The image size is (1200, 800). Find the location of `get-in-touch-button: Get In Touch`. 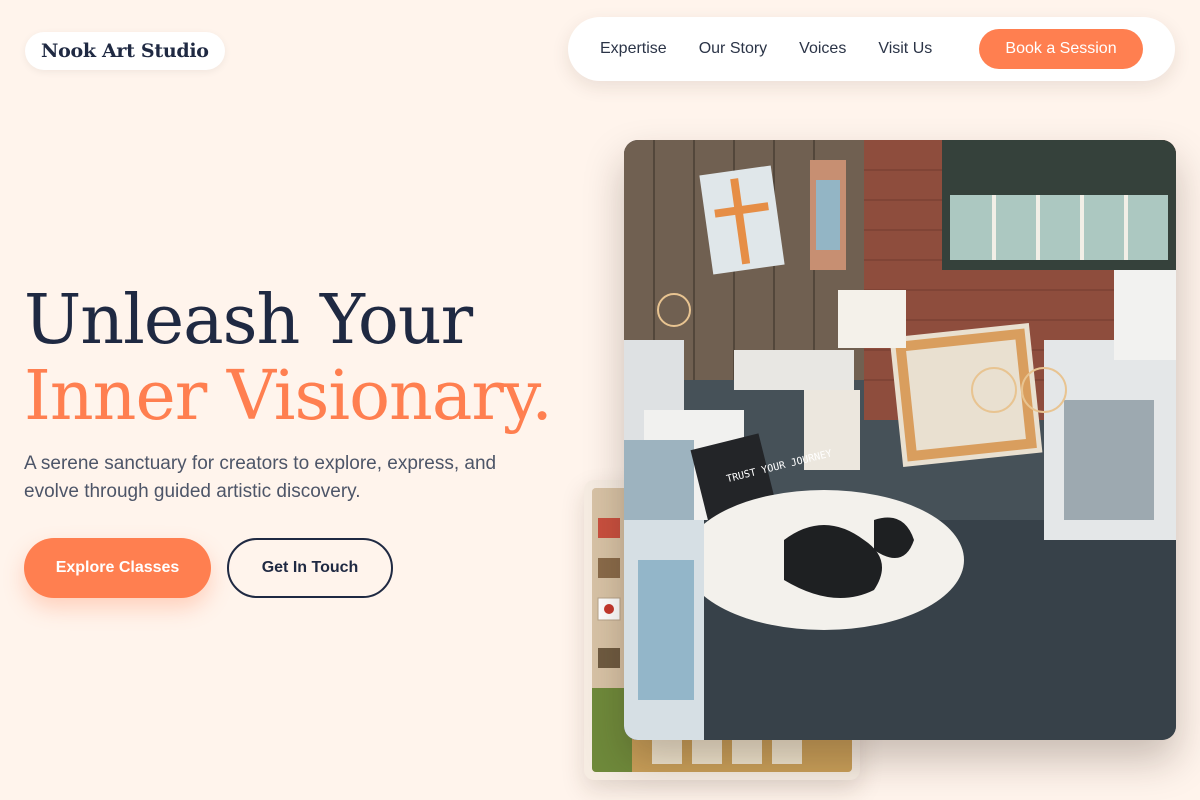

get-in-touch-button: Get In Touch is located at coordinates (310, 568).